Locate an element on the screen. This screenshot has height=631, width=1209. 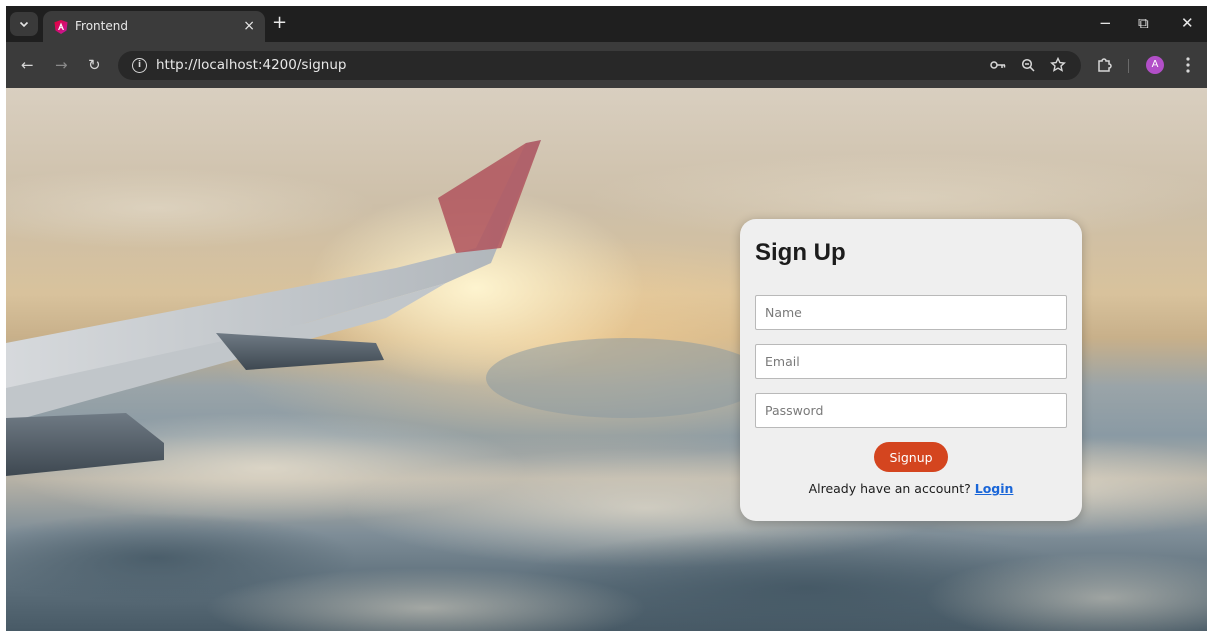
site-info-icon: i is located at coordinates (139, 65).